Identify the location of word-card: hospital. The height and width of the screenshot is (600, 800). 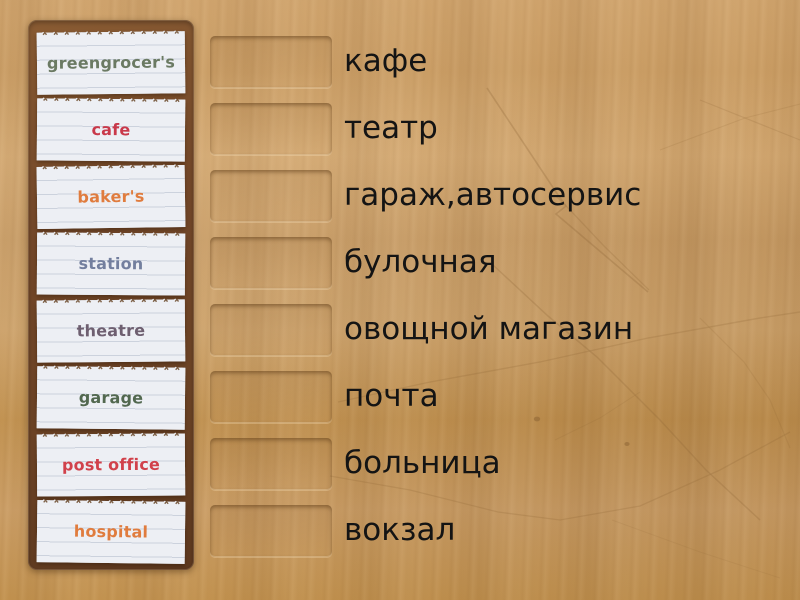
(111, 531).